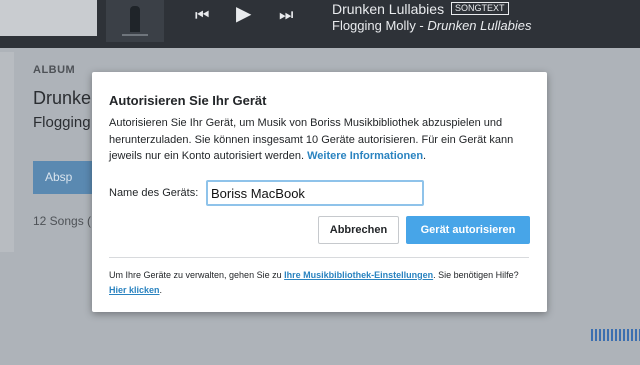 Image resolution: width=640 pixels, height=365 pixels. I want to click on now-playing-album: Drunken Lullabies, so click(479, 25).